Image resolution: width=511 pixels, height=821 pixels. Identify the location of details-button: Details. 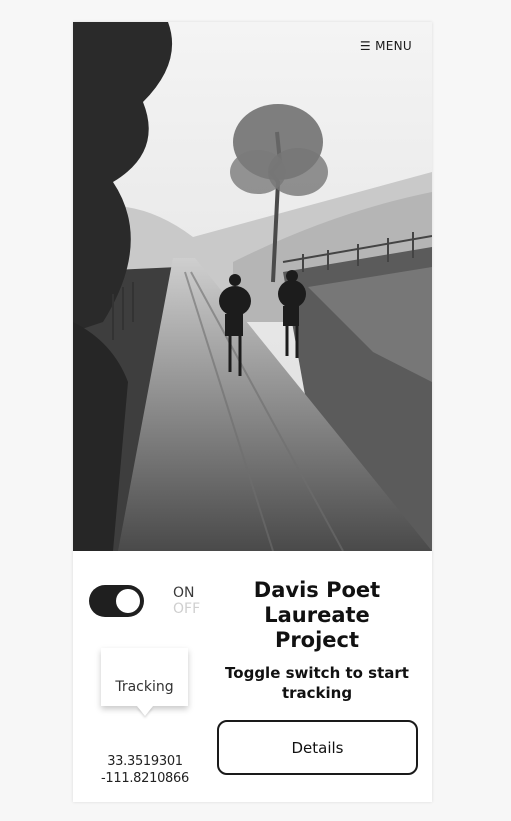
(317, 747).